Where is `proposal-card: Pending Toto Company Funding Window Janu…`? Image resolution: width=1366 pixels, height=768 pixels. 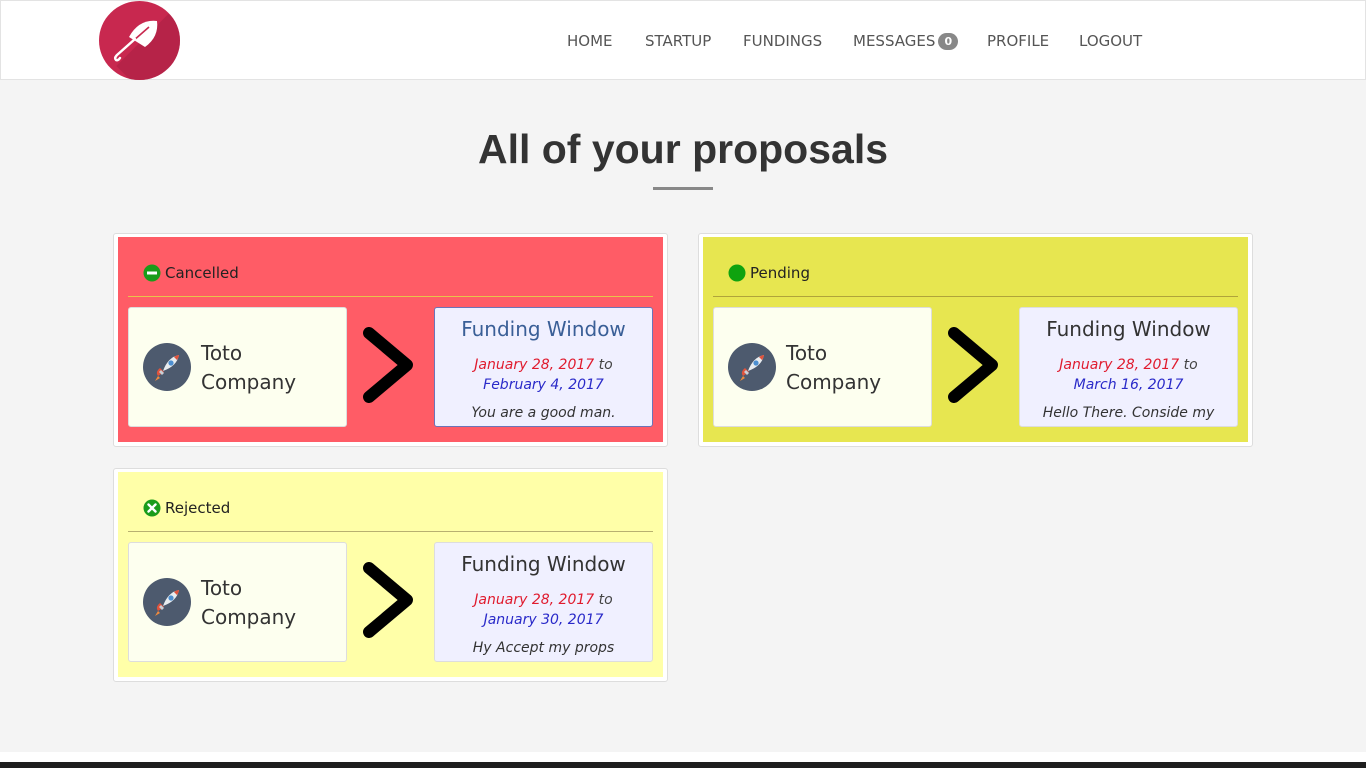
proposal-card: Pending Toto Company Funding Window Janu… is located at coordinates (975, 340).